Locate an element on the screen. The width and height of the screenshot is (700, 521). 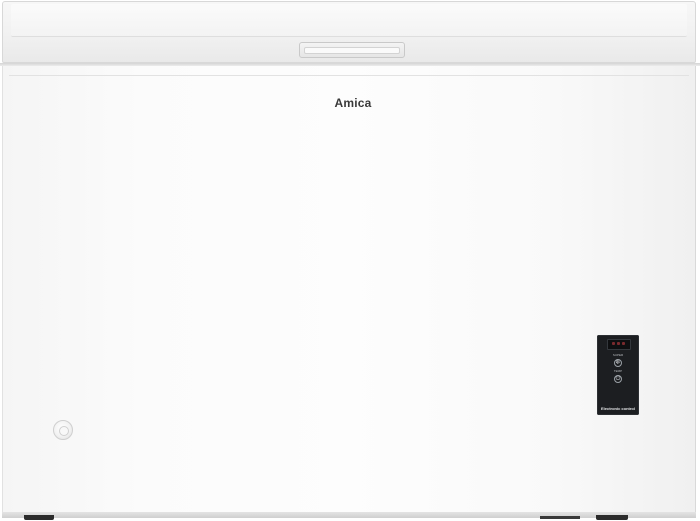
freezer-base is located at coordinates (349, 515).